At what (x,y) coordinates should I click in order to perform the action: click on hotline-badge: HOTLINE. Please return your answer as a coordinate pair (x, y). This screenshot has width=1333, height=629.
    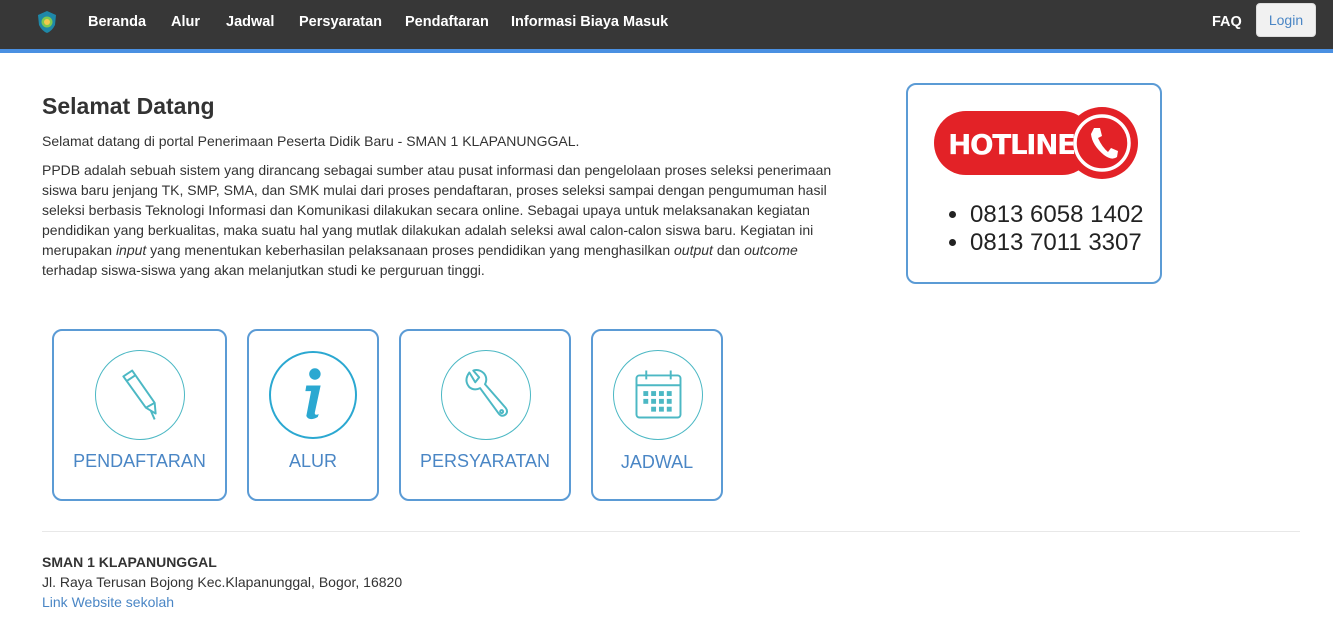
    Looking at the image, I should click on (1036, 143).